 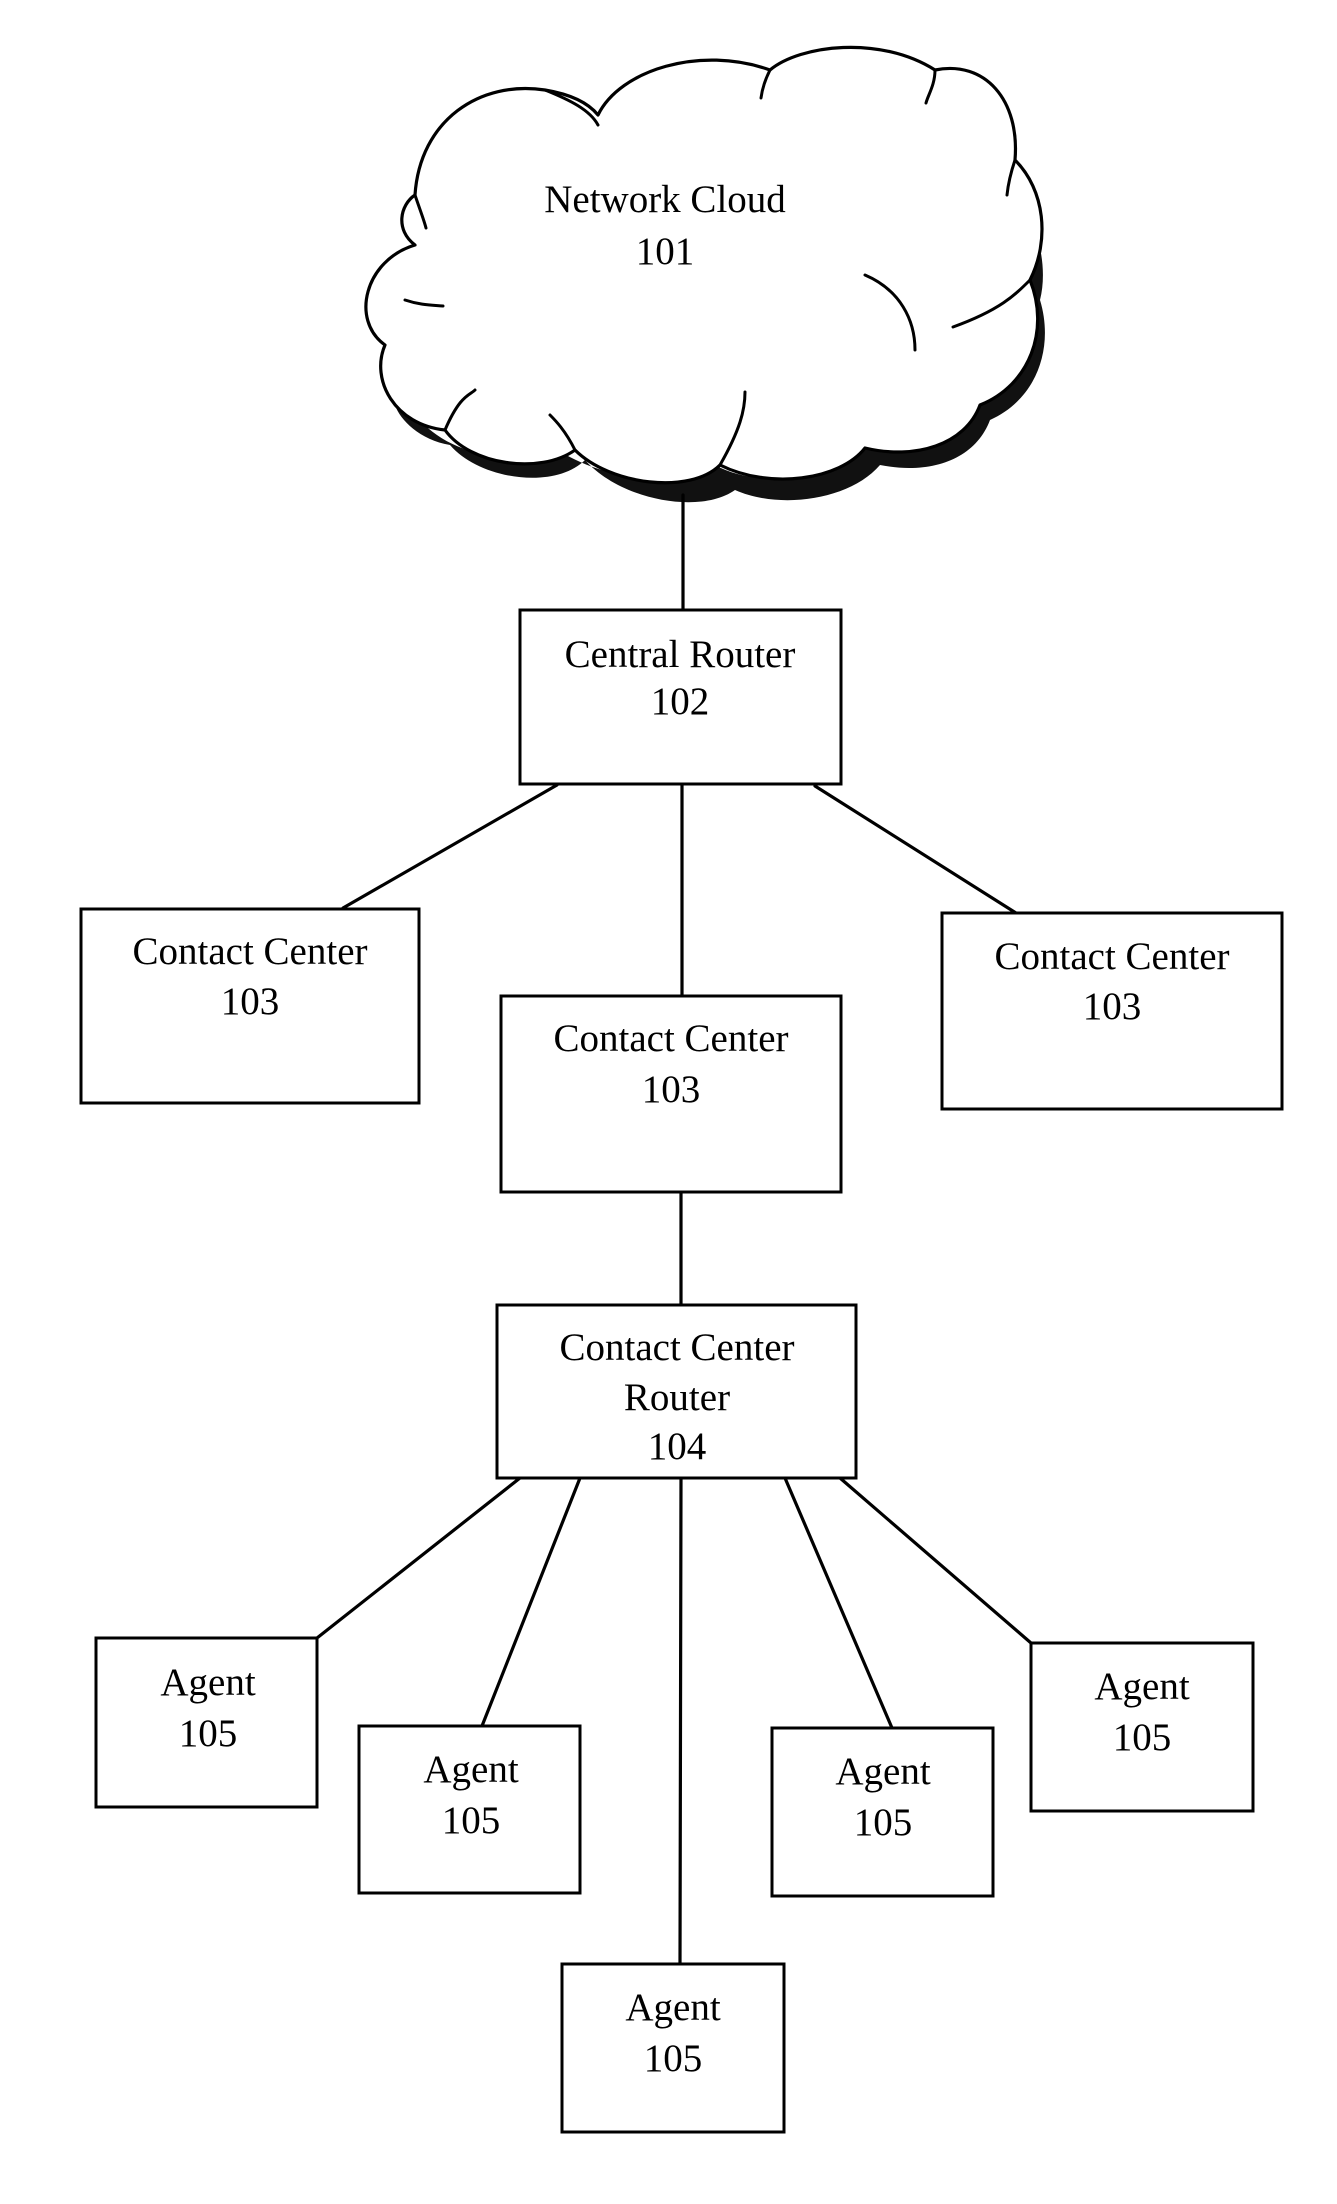 I want to click on central-router-label: Central Router, so click(x=680, y=654).